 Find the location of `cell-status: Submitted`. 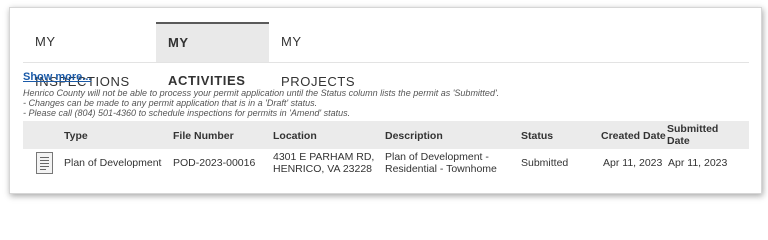

cell-status: Submitted is located at coordinates (545, 163).